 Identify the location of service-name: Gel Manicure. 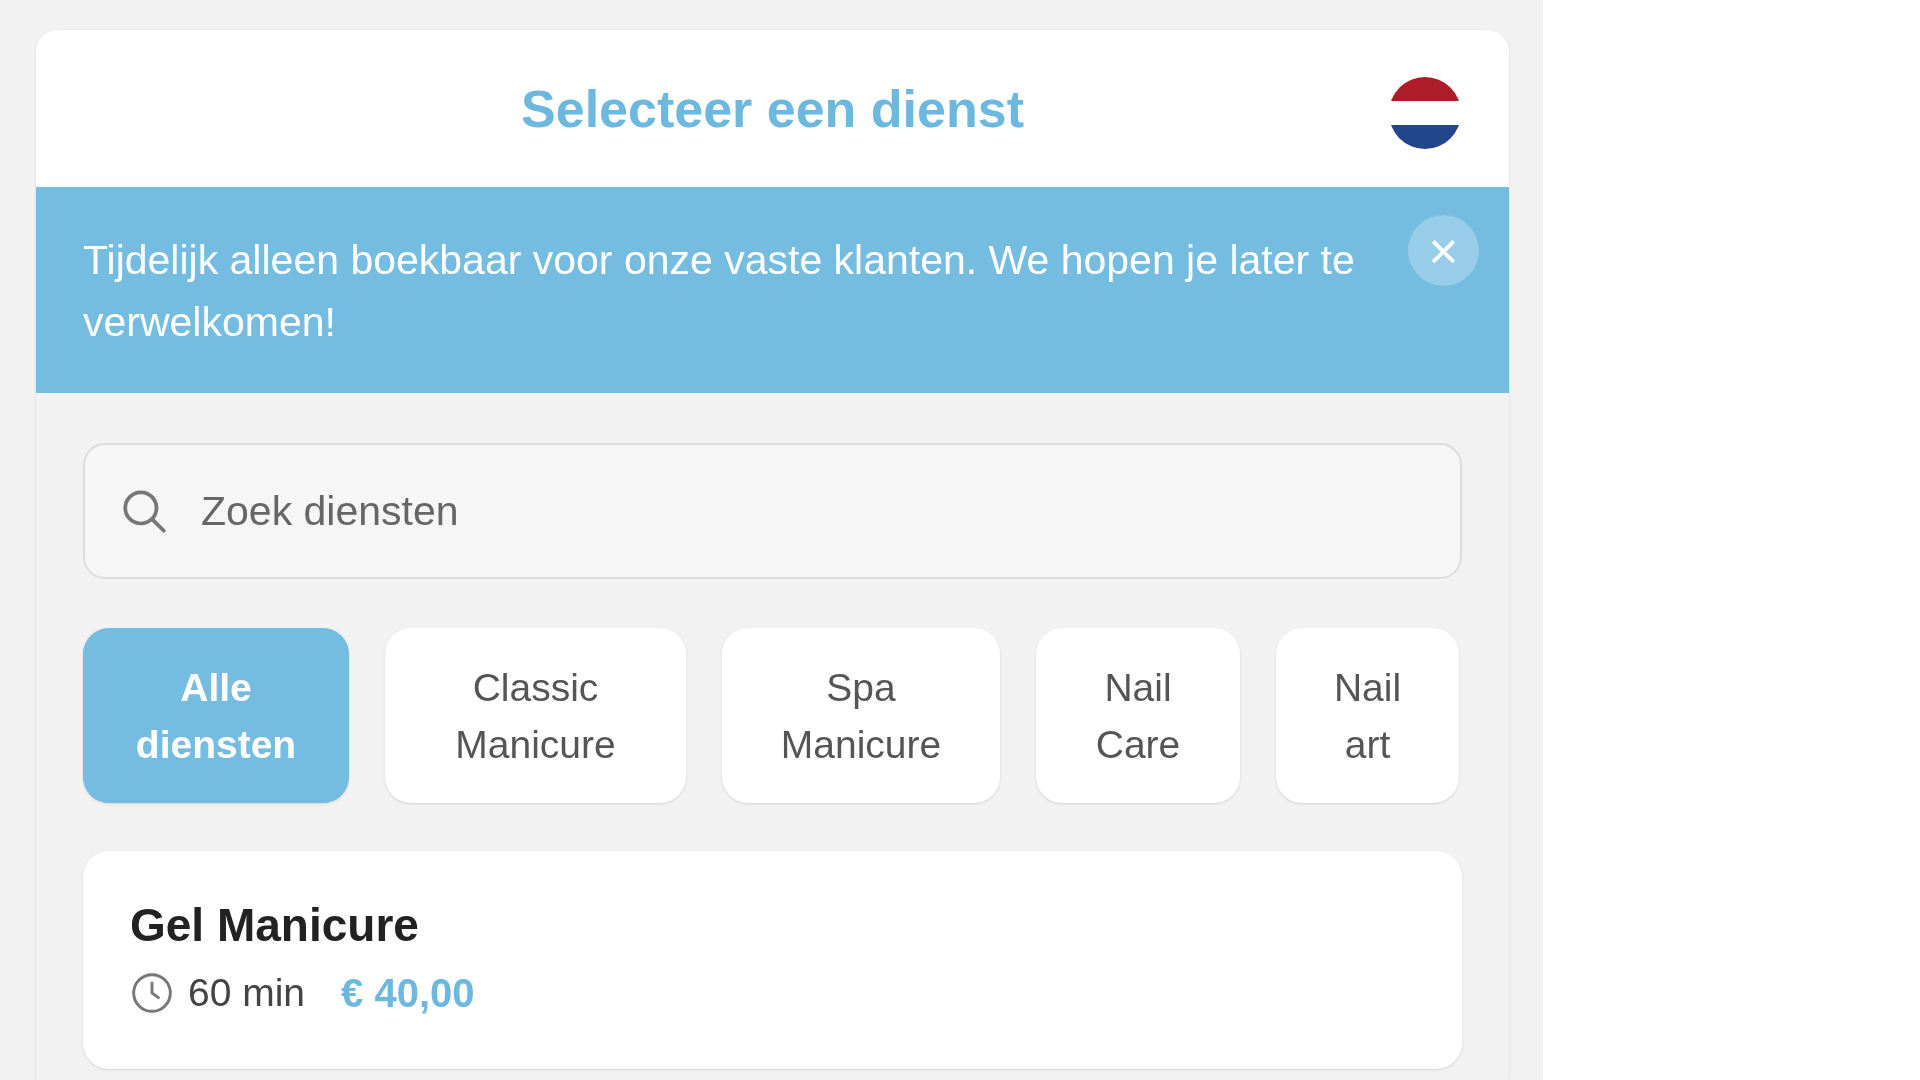
(275, 925).